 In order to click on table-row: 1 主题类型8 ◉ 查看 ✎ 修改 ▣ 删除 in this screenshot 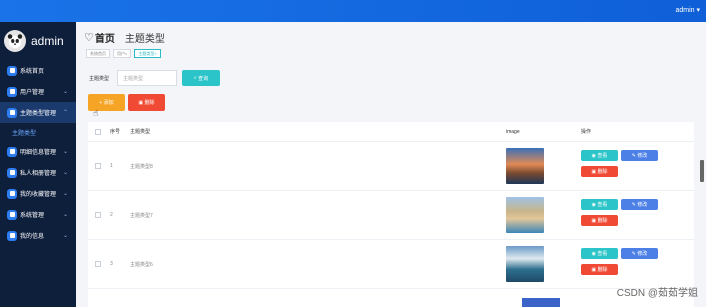, I will do `click(391, 166)`.